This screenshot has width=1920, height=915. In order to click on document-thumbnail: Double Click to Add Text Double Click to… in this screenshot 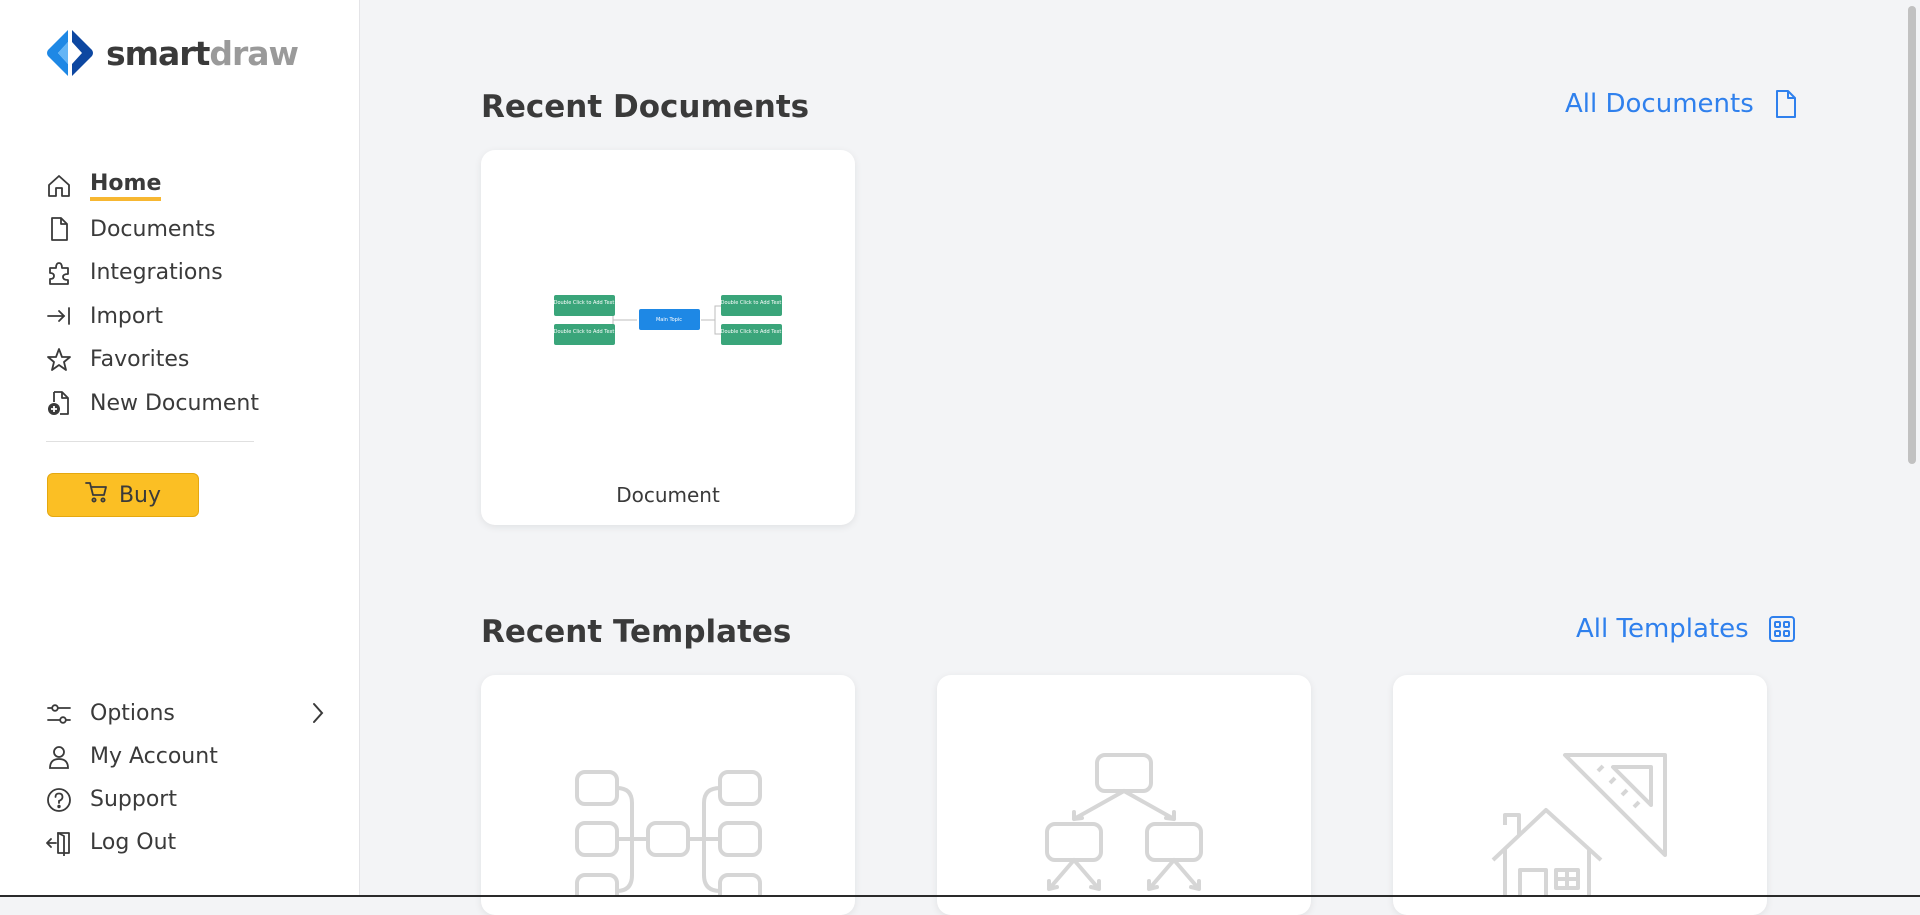, I will do `click(668, 320)`.